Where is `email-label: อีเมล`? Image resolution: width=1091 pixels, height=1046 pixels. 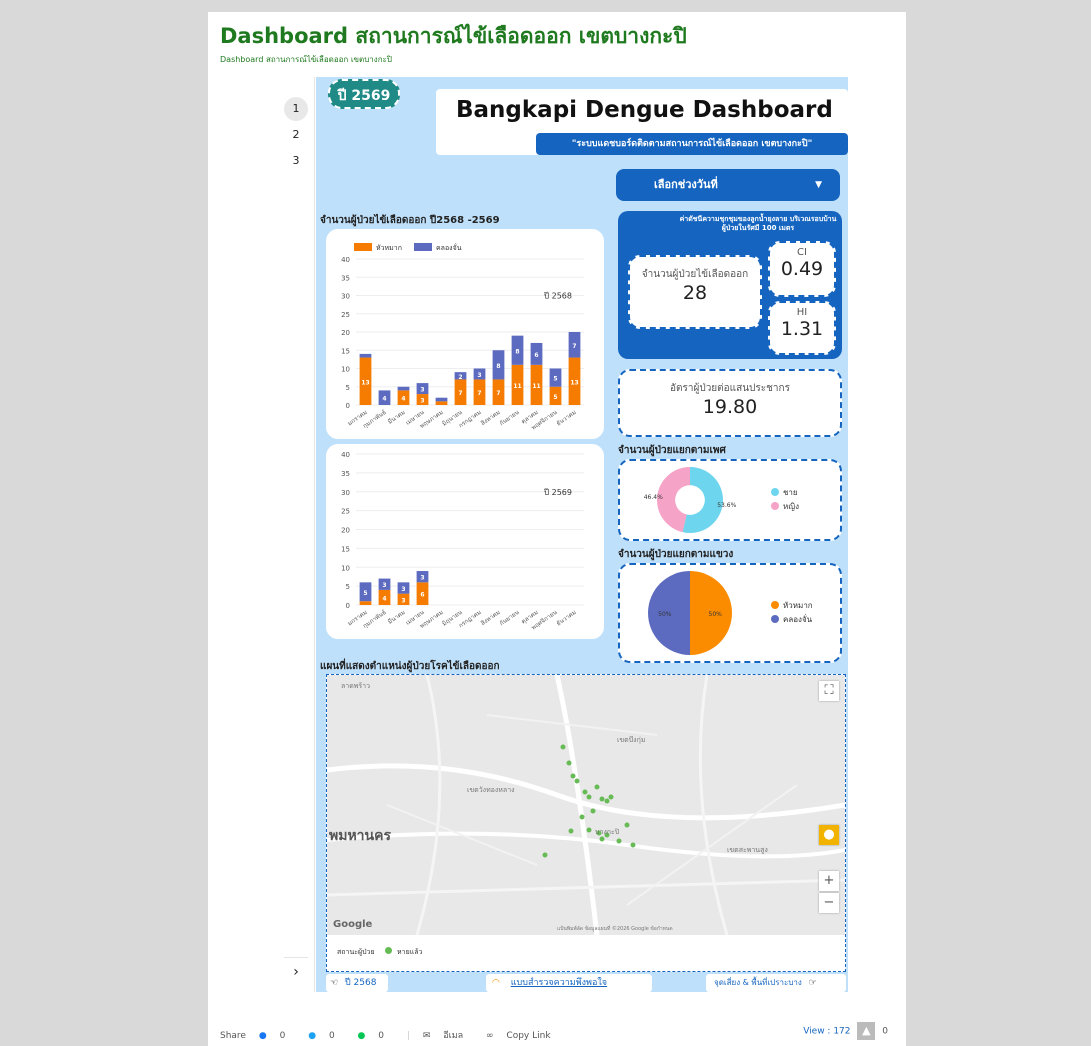 email-label: อีเมล is located at coordinates (453, 1036).